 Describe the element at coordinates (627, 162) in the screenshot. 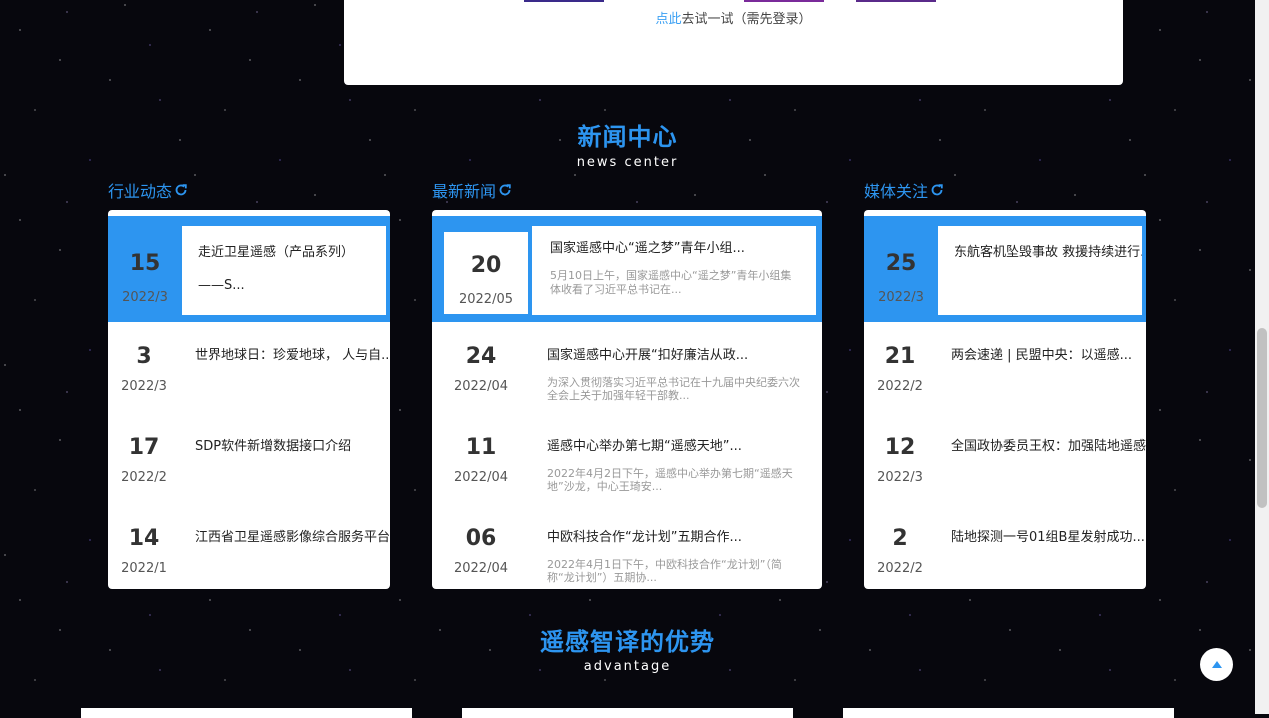

I see `news-center-subtitle: news center` at that location.